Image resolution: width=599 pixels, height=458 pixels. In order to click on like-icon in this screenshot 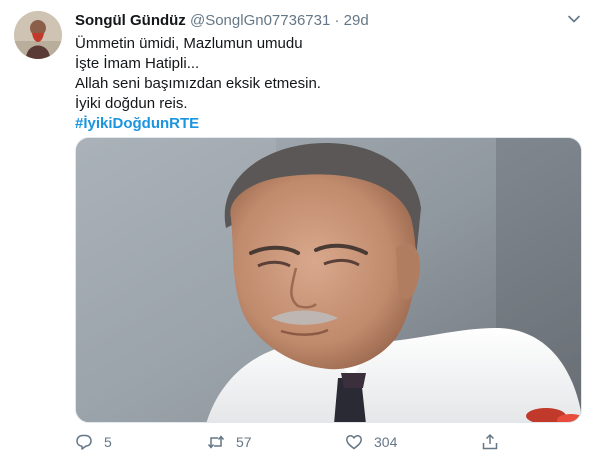, I will do `click(354, 442)`.